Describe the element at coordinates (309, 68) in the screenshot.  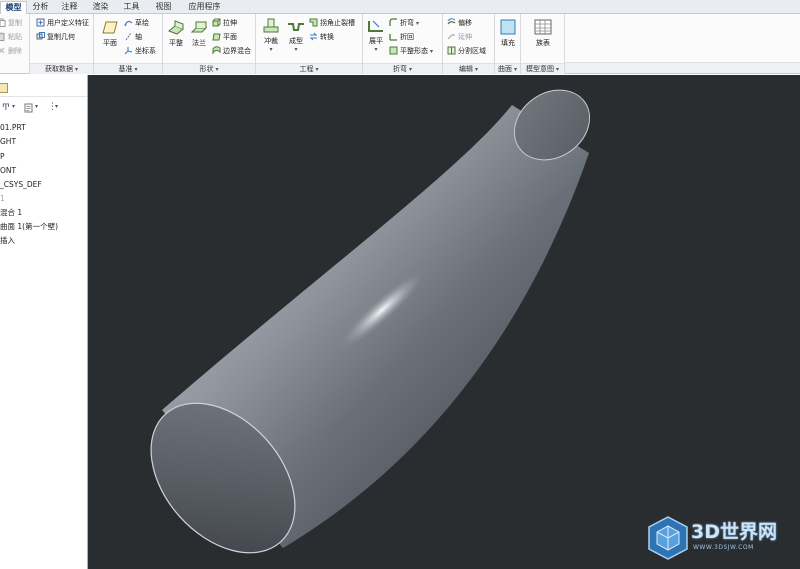
I see `group-label-engineering: 工程 ▾` at that location.